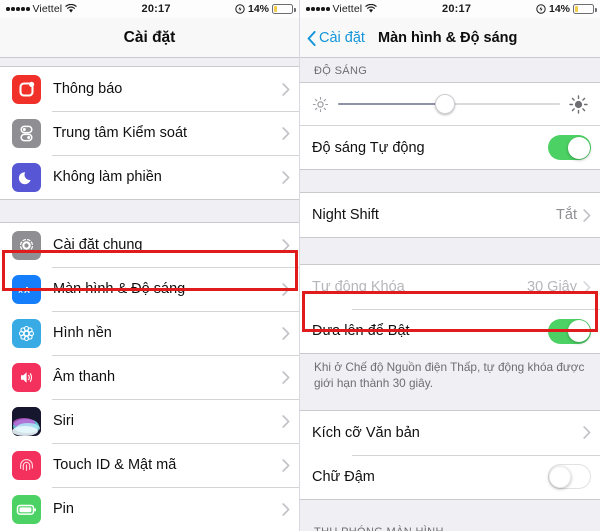 The image size is (600, 531). What do you see at coordinates (149, 509) in the screenshot?
I see `sidebar-item-battery: Pin` at bounding box center [149, 509].